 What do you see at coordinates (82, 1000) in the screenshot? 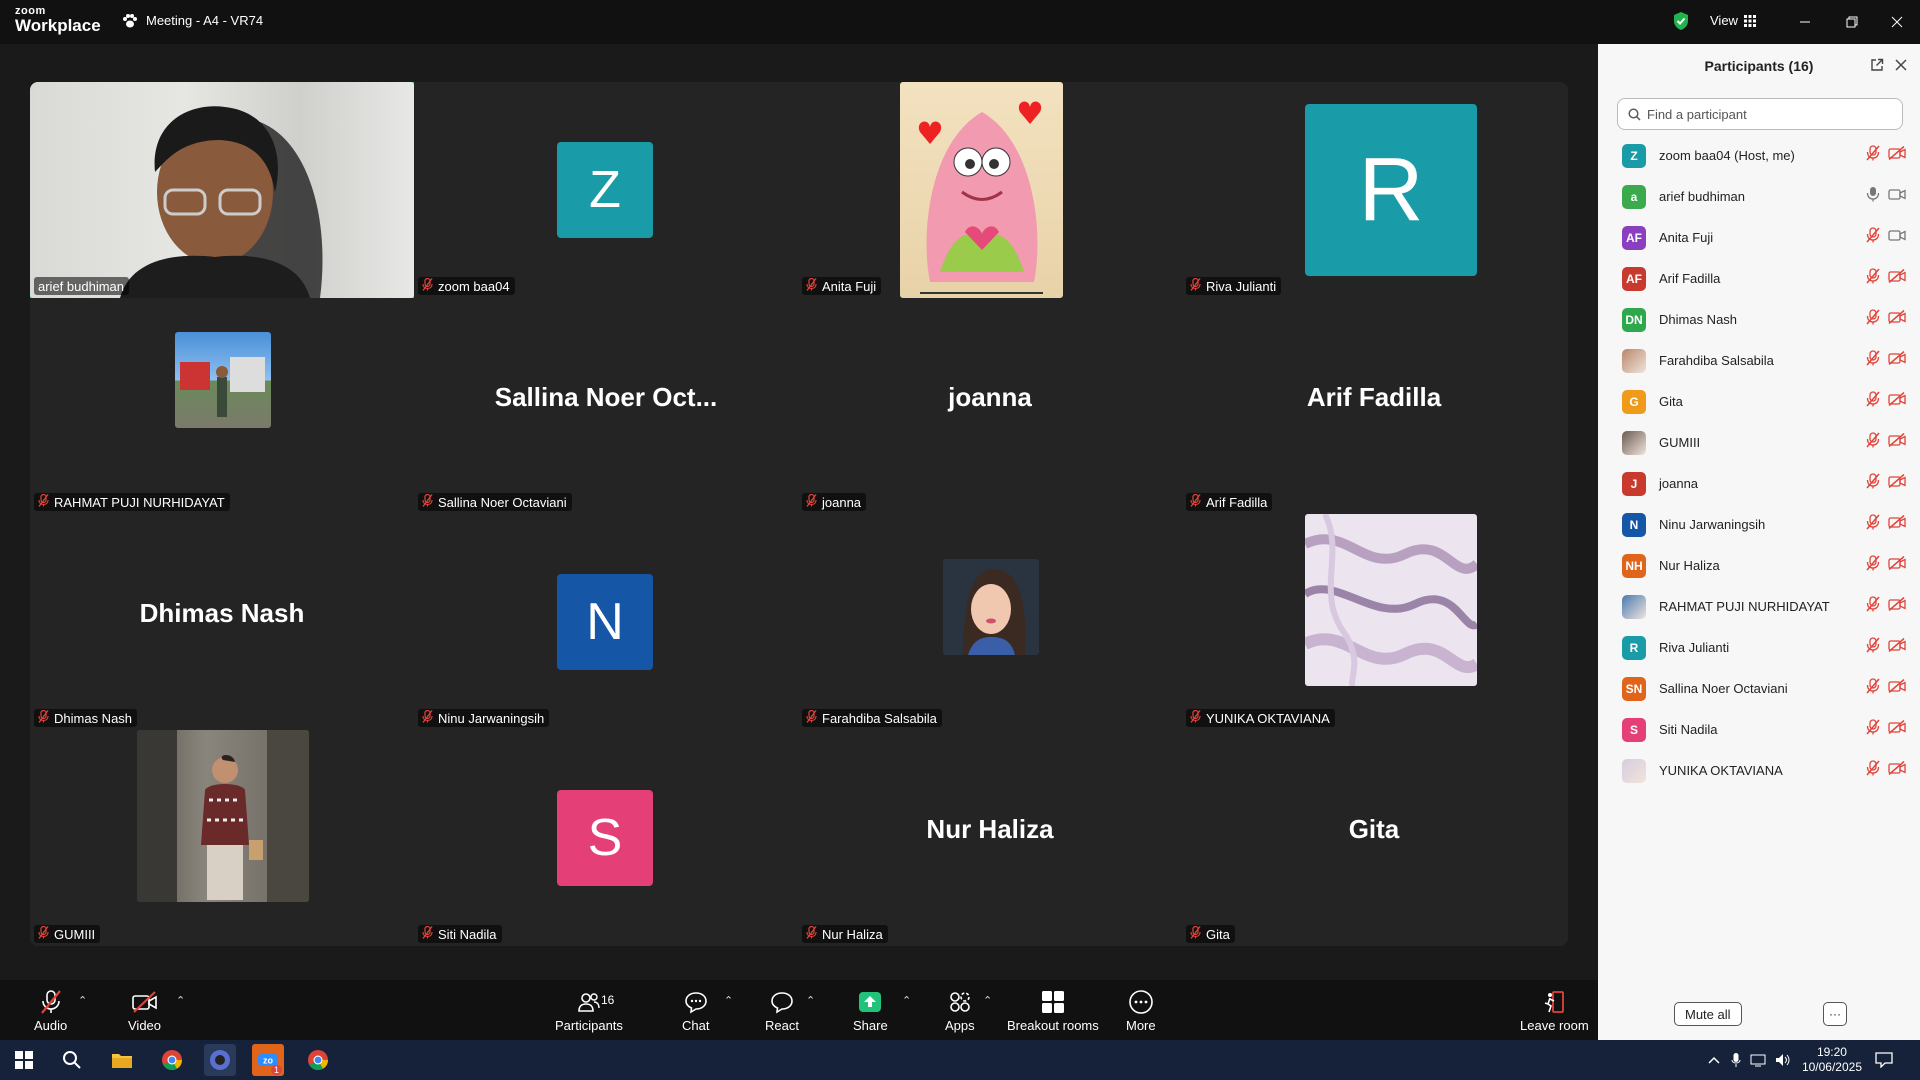
I see `audio-options-caret: ⌃` at bounding box center [82, 1000].